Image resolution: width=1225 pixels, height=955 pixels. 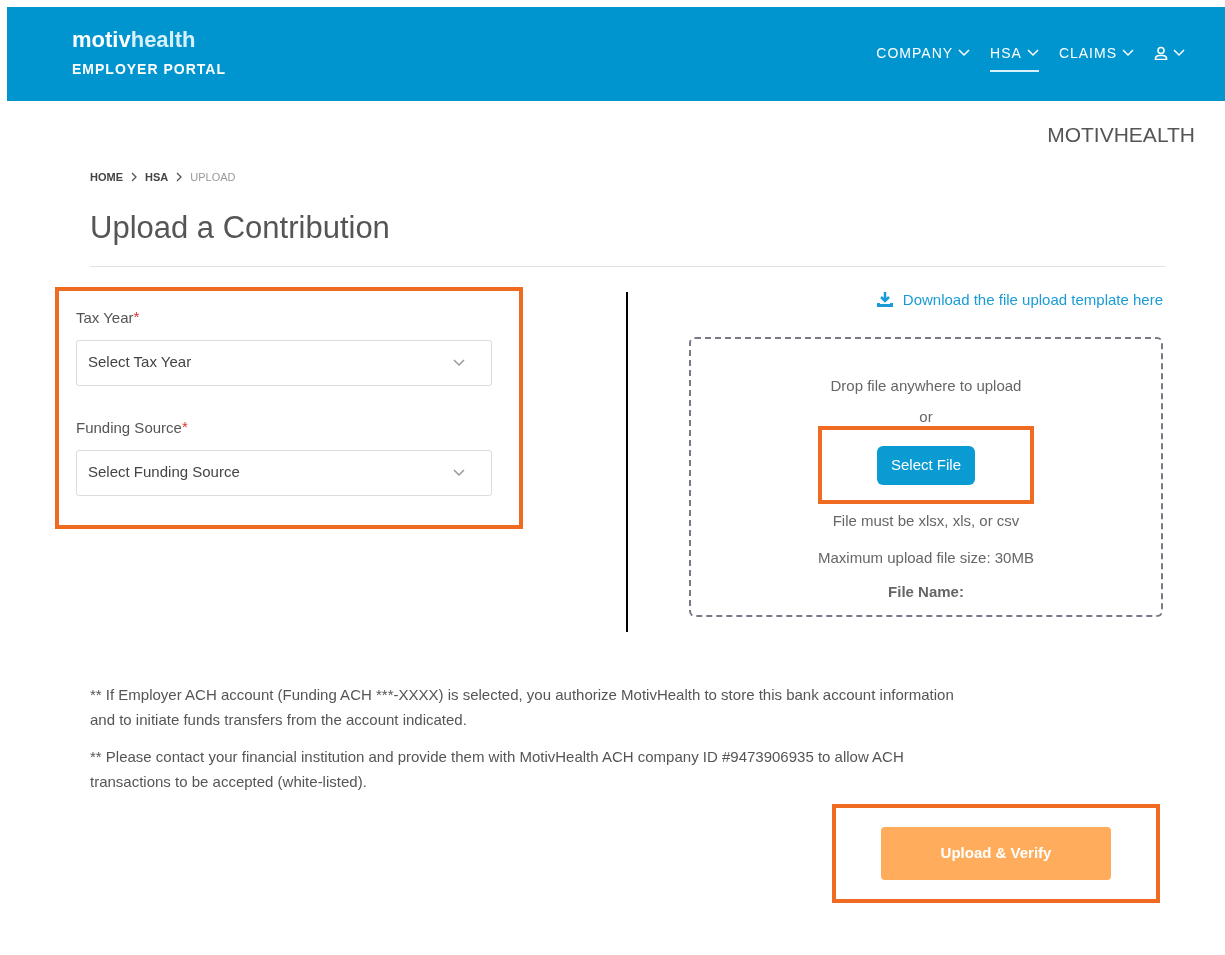 What do you see at coordinates (926, 465) in the screenshot?
I see `select-file-button: Select File` at bounding box center [926, 465].